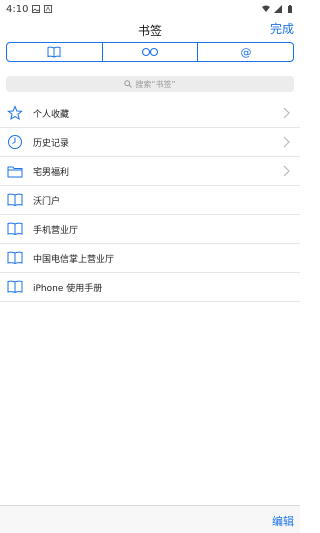  Describe the element at coordinates (283, 521) in the screenshot. I see `edit-button: 编辑` at that location.